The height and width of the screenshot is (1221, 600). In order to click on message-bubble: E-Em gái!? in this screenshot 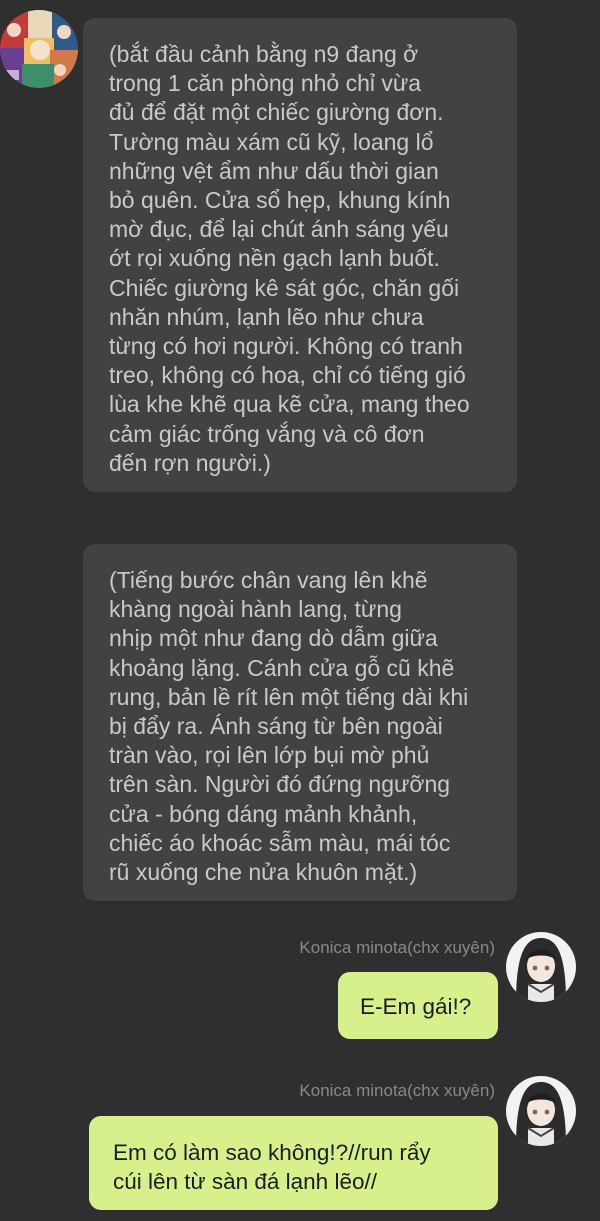, I will do `click(418, 1005)`.